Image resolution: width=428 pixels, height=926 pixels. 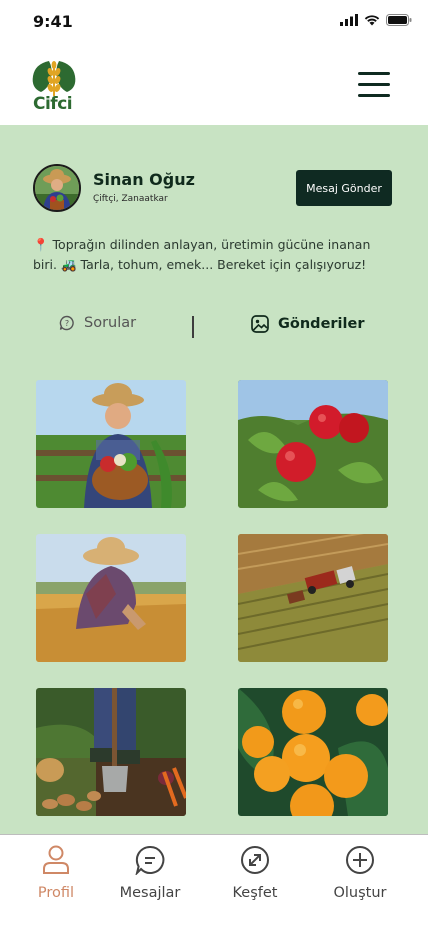 What do you see at coordinates (372, 20) in the screenshot?
I see `wifi-icon` at bounding box center [372, 20].